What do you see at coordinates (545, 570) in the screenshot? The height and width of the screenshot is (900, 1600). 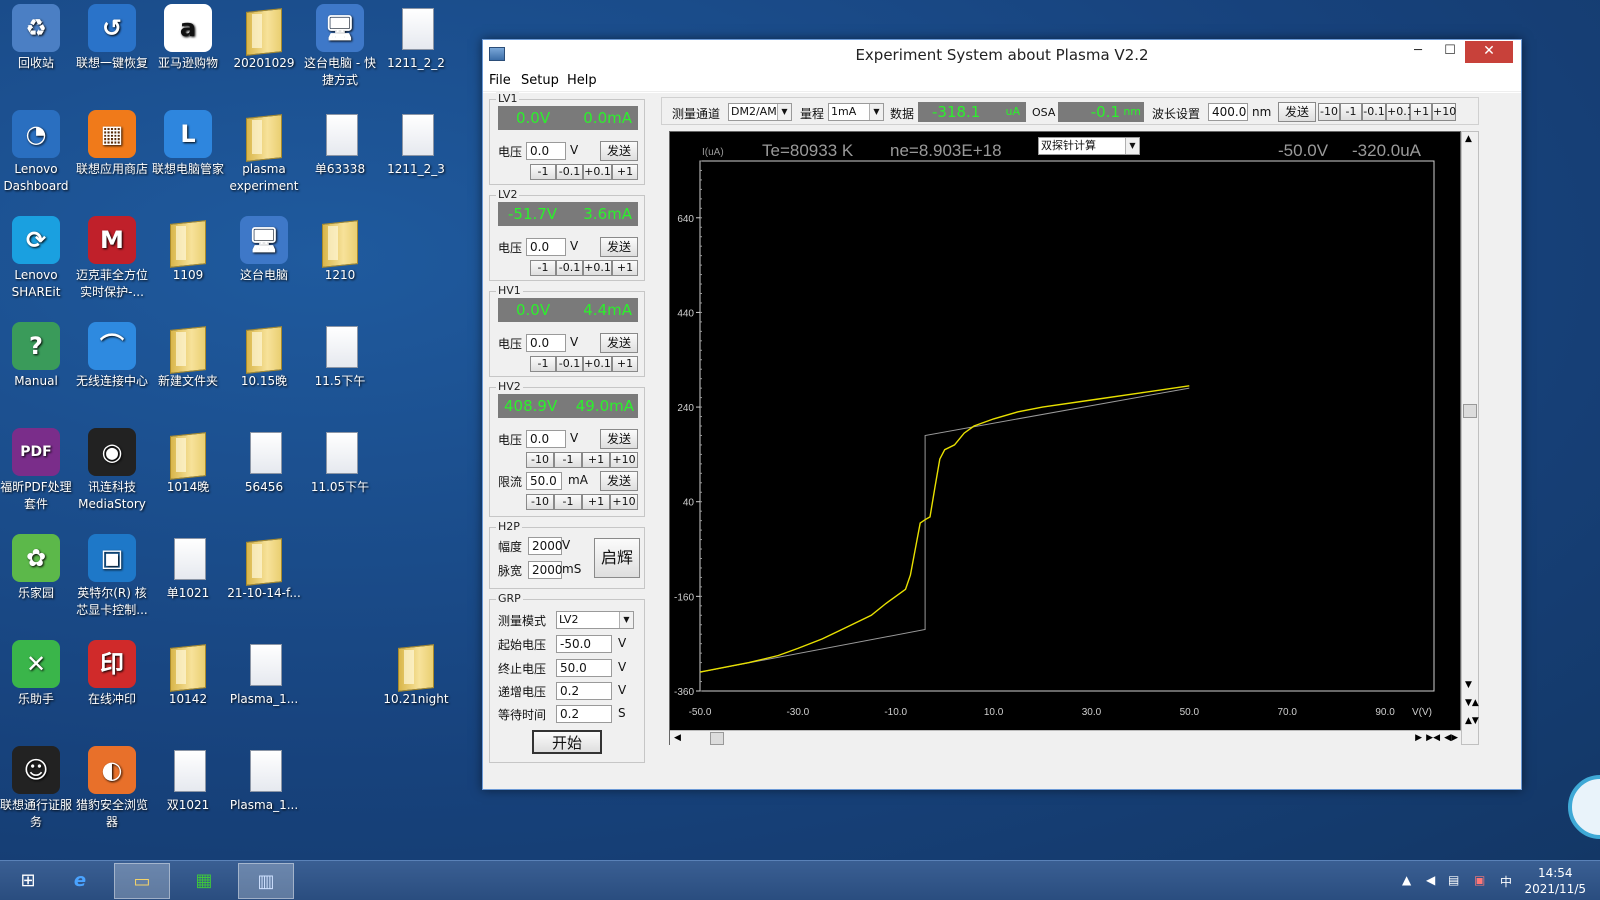 I see `h2p-width-input: 2000` at bounding box center [545, 570].